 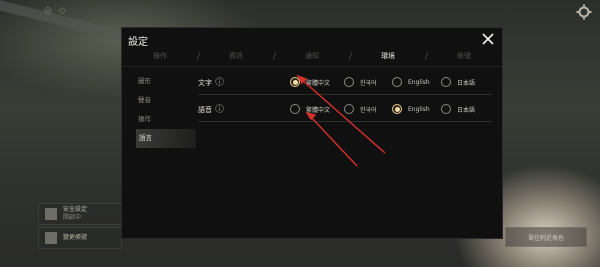 I want to click on annotation-arrows, so click(x=341, y=120).